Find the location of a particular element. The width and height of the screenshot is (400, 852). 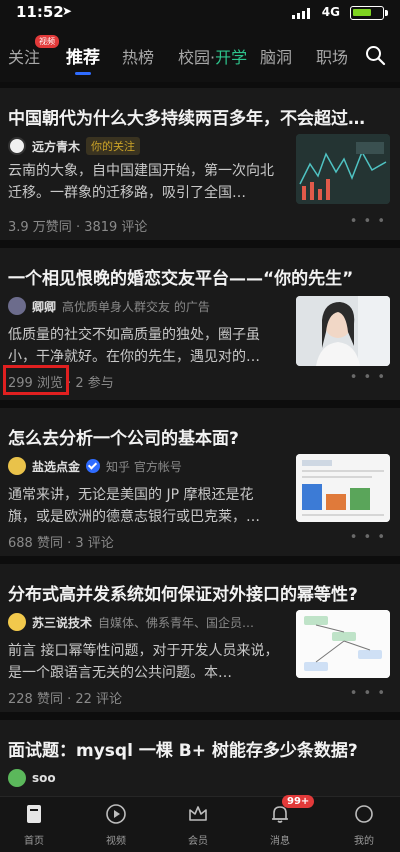

author-row: 盐选点金 知乎 官方帐号 is located at coordinates (95, 466).